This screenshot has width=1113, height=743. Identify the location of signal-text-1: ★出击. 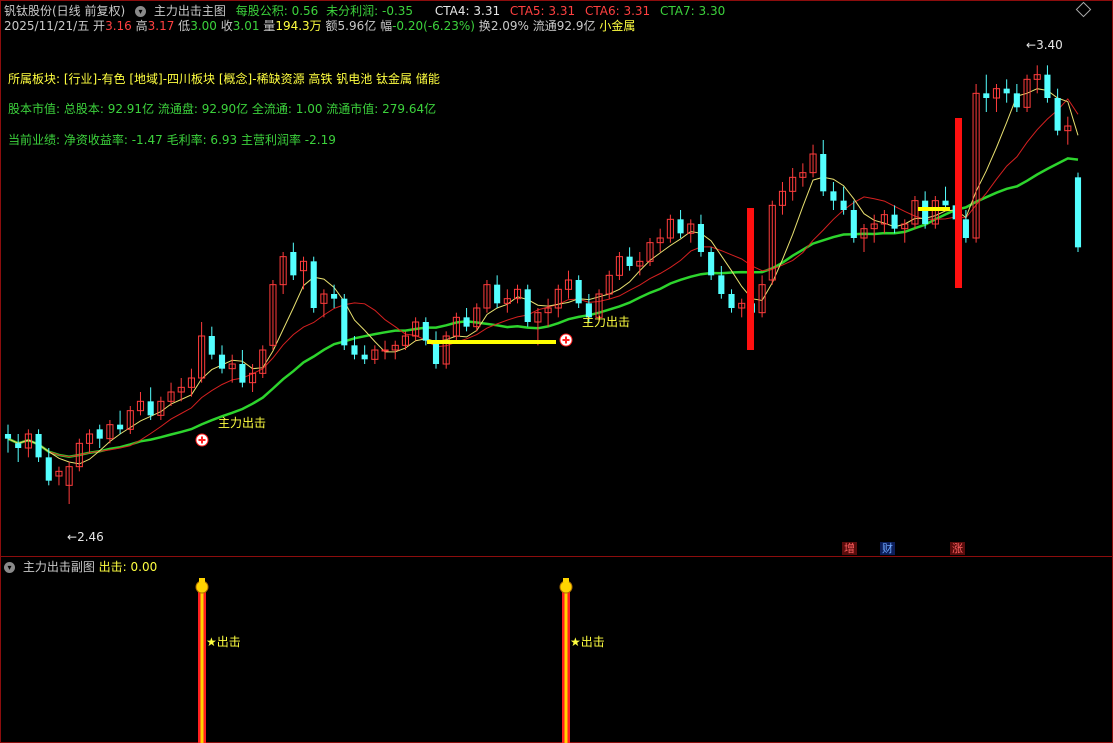
(223, 642).